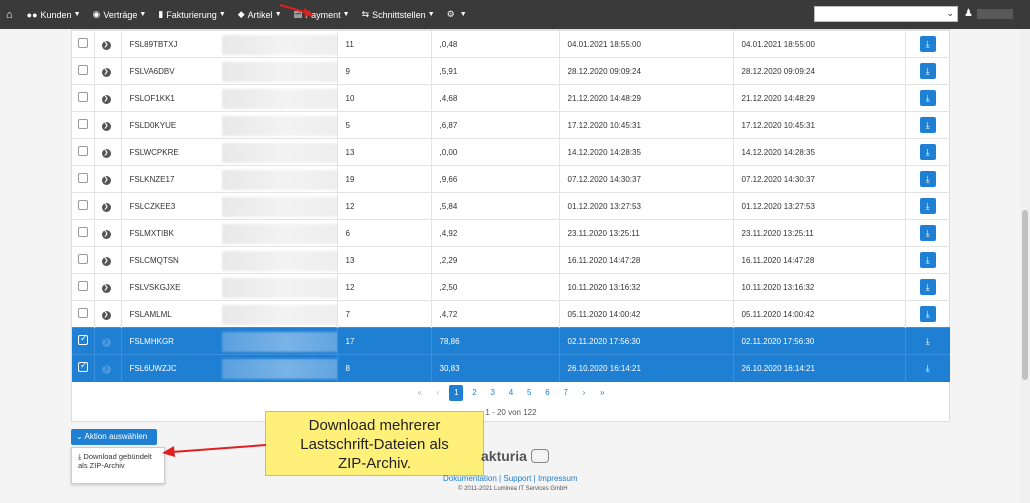  Describe the element at coordinates (151, 341) in the screenshot. I see `file-id: FSLMHKGR` at that location.